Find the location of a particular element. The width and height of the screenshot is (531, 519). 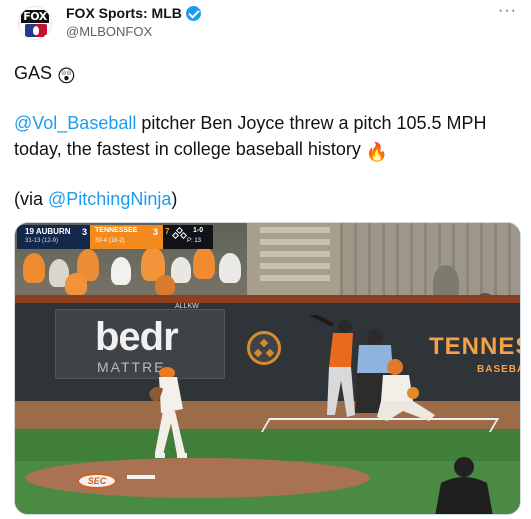

fire-emoji-icon: 🔥 is located at coordinates (377, 152).